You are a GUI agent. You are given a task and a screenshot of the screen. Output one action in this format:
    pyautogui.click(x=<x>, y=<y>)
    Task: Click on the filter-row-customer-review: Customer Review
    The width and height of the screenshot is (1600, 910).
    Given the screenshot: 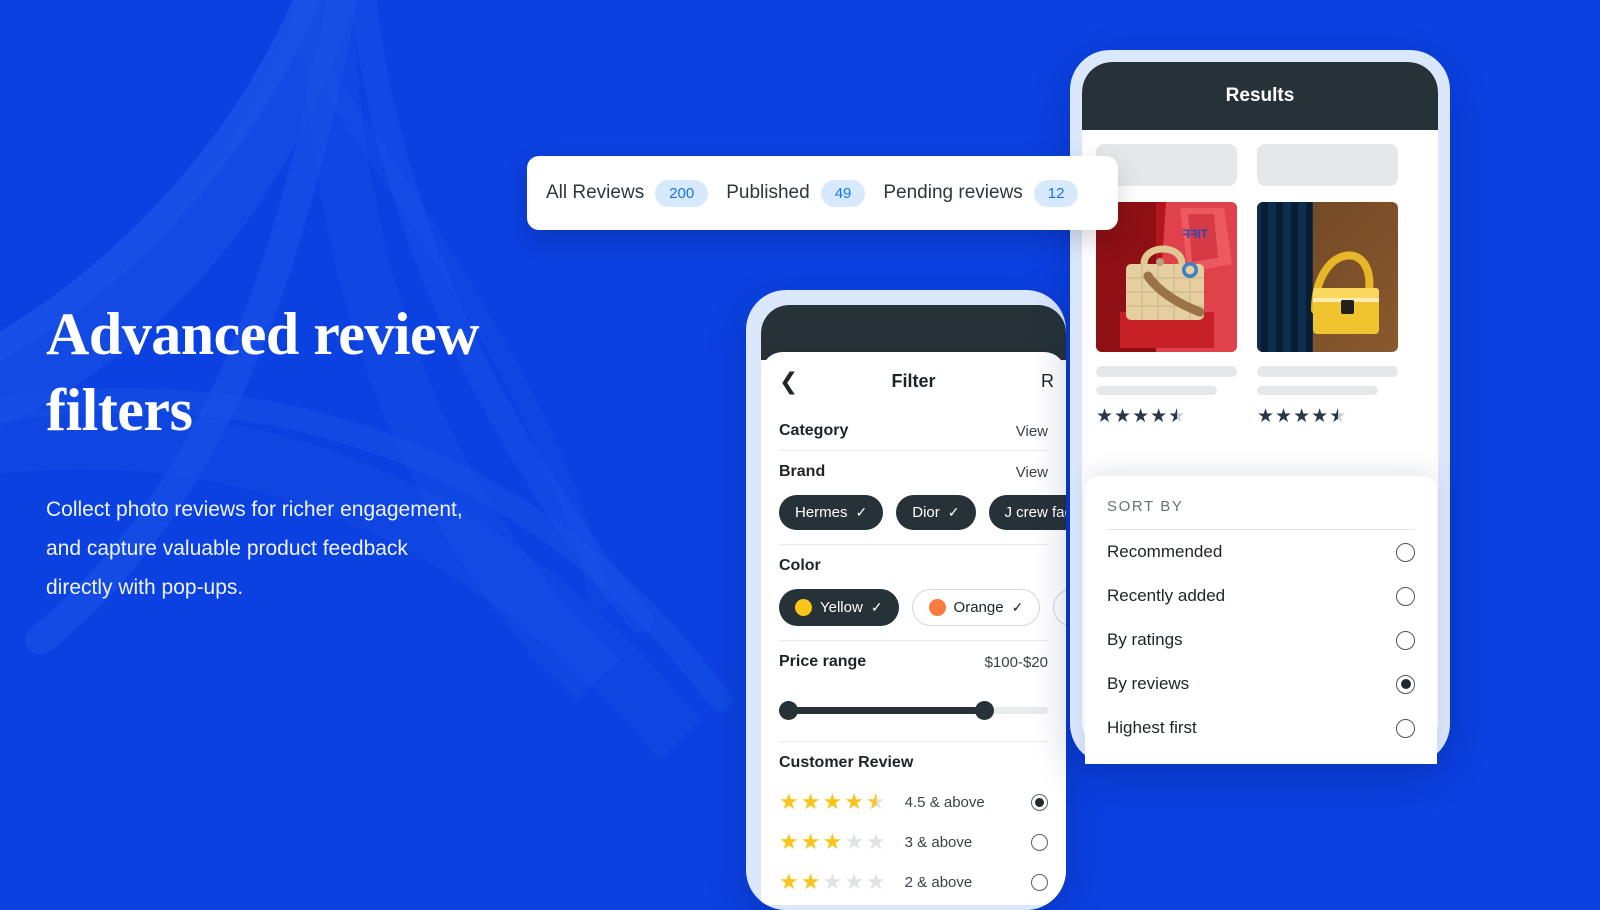 What is the action you would take?
    pyautogui.click(x=913, y=762)
    